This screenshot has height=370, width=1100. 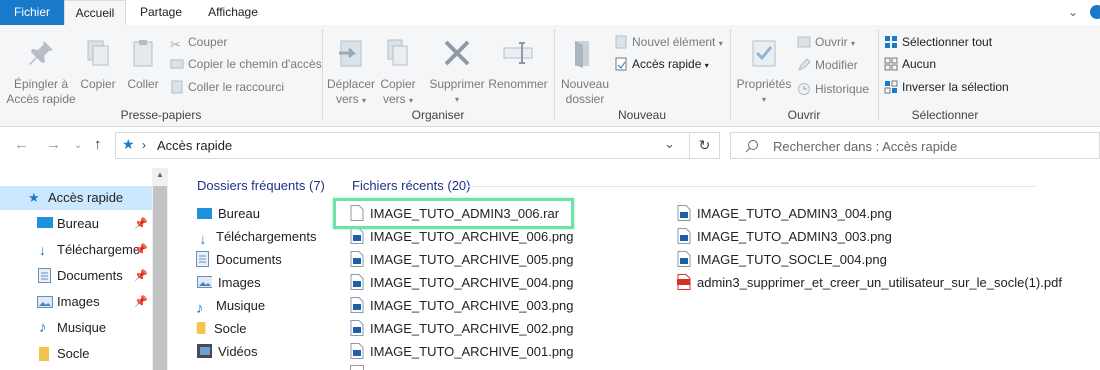 What do you see at coordinates (143, 64) in the screenshot?
I see `paste-button: Coller` at bounding box center [143, 64].